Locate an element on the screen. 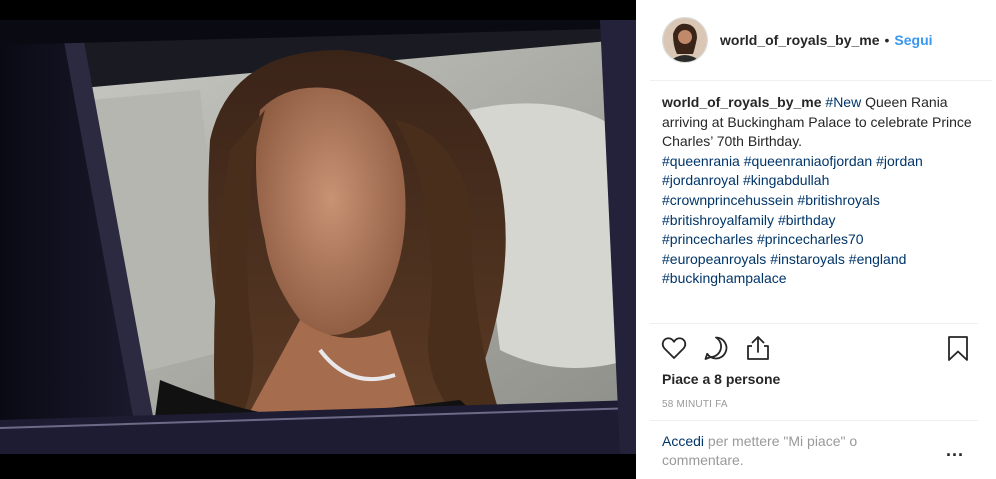 This screenshot has height=479, width=996. share-icon is located at coordinates (758, 348).